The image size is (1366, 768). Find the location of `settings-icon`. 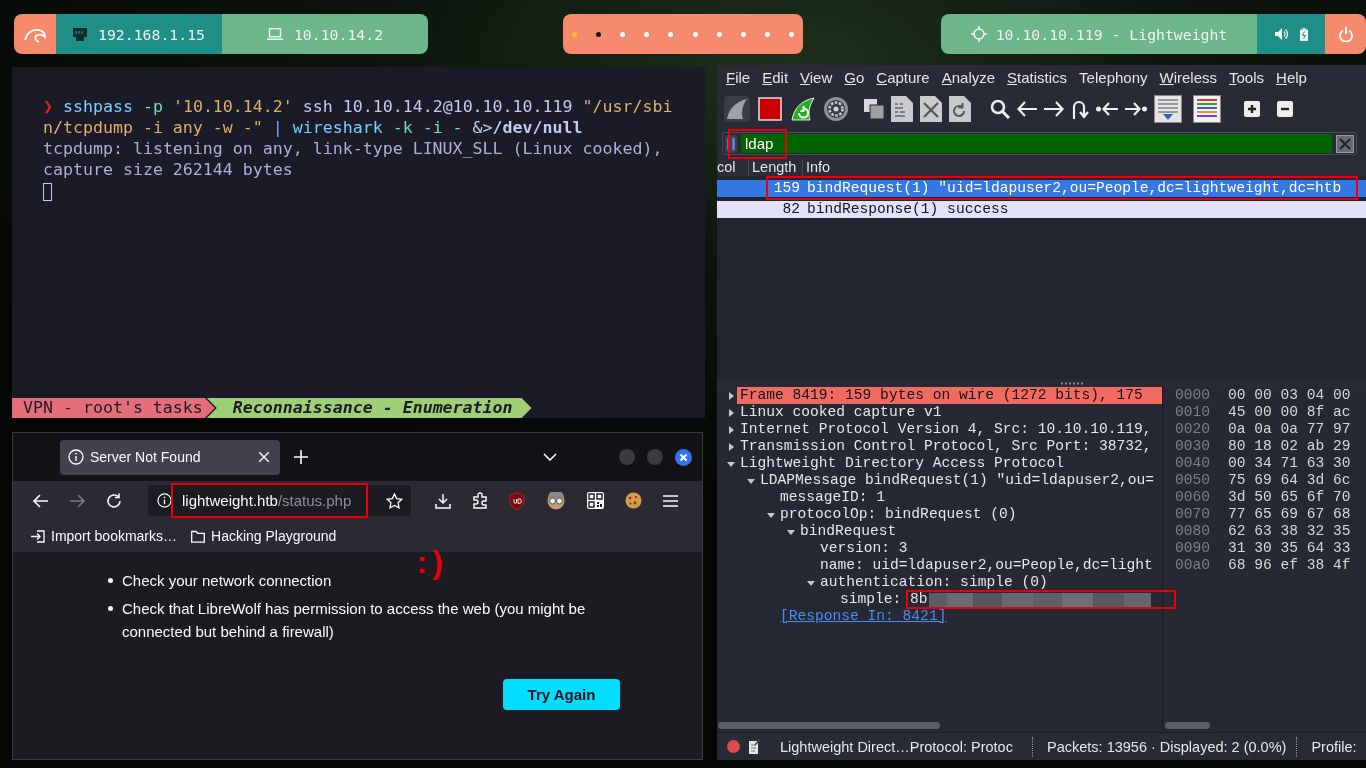

settings-icon is located at coordinates (836, 109).